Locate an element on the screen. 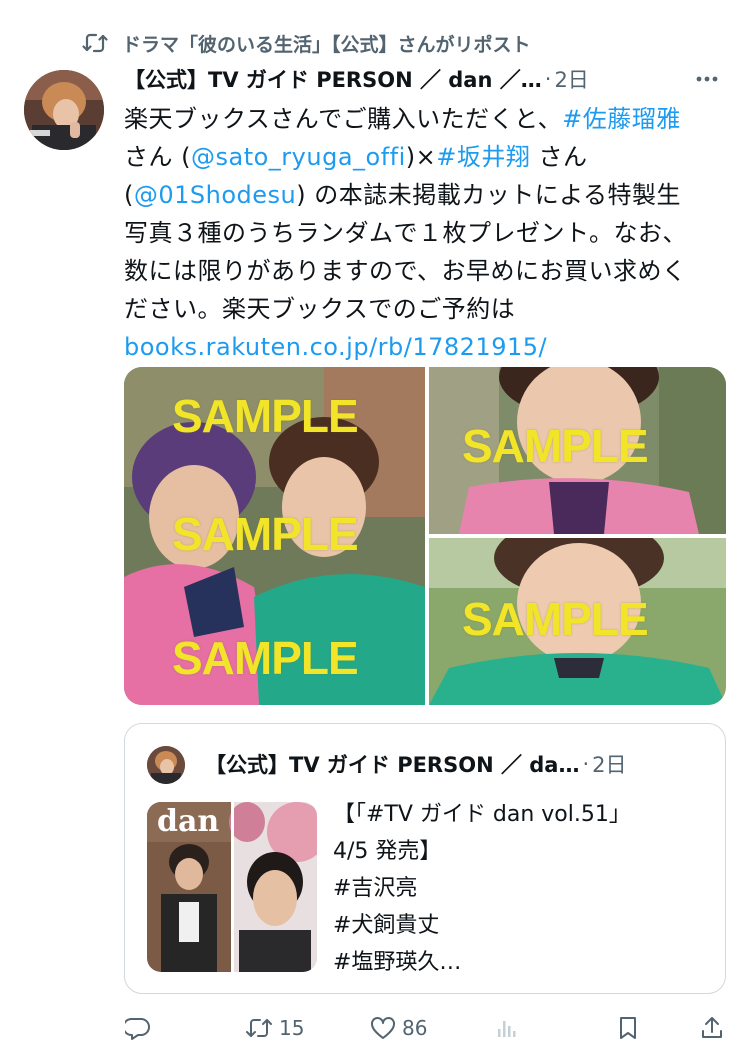 The width and height of the screenshot is (750, 1063). text-segment: )× is located at coordinates (421, 157).